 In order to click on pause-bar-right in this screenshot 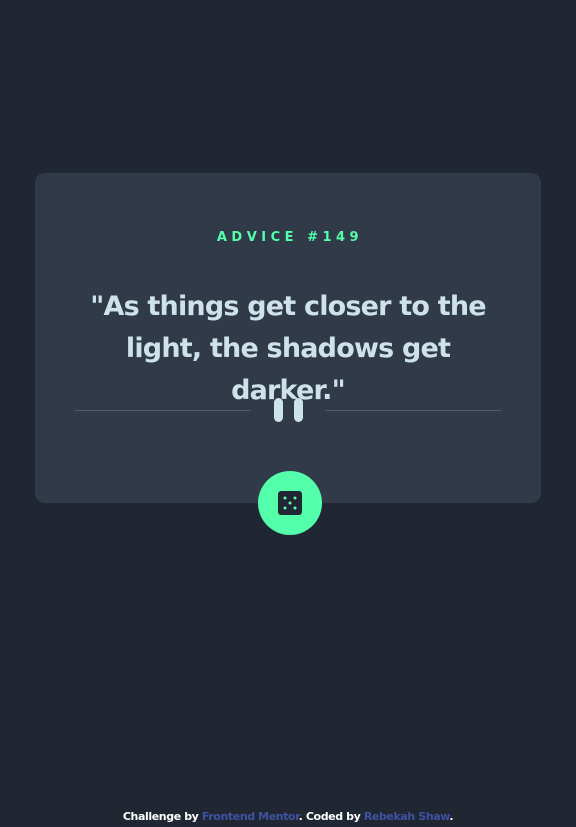, I will do `click(298, 410)`.